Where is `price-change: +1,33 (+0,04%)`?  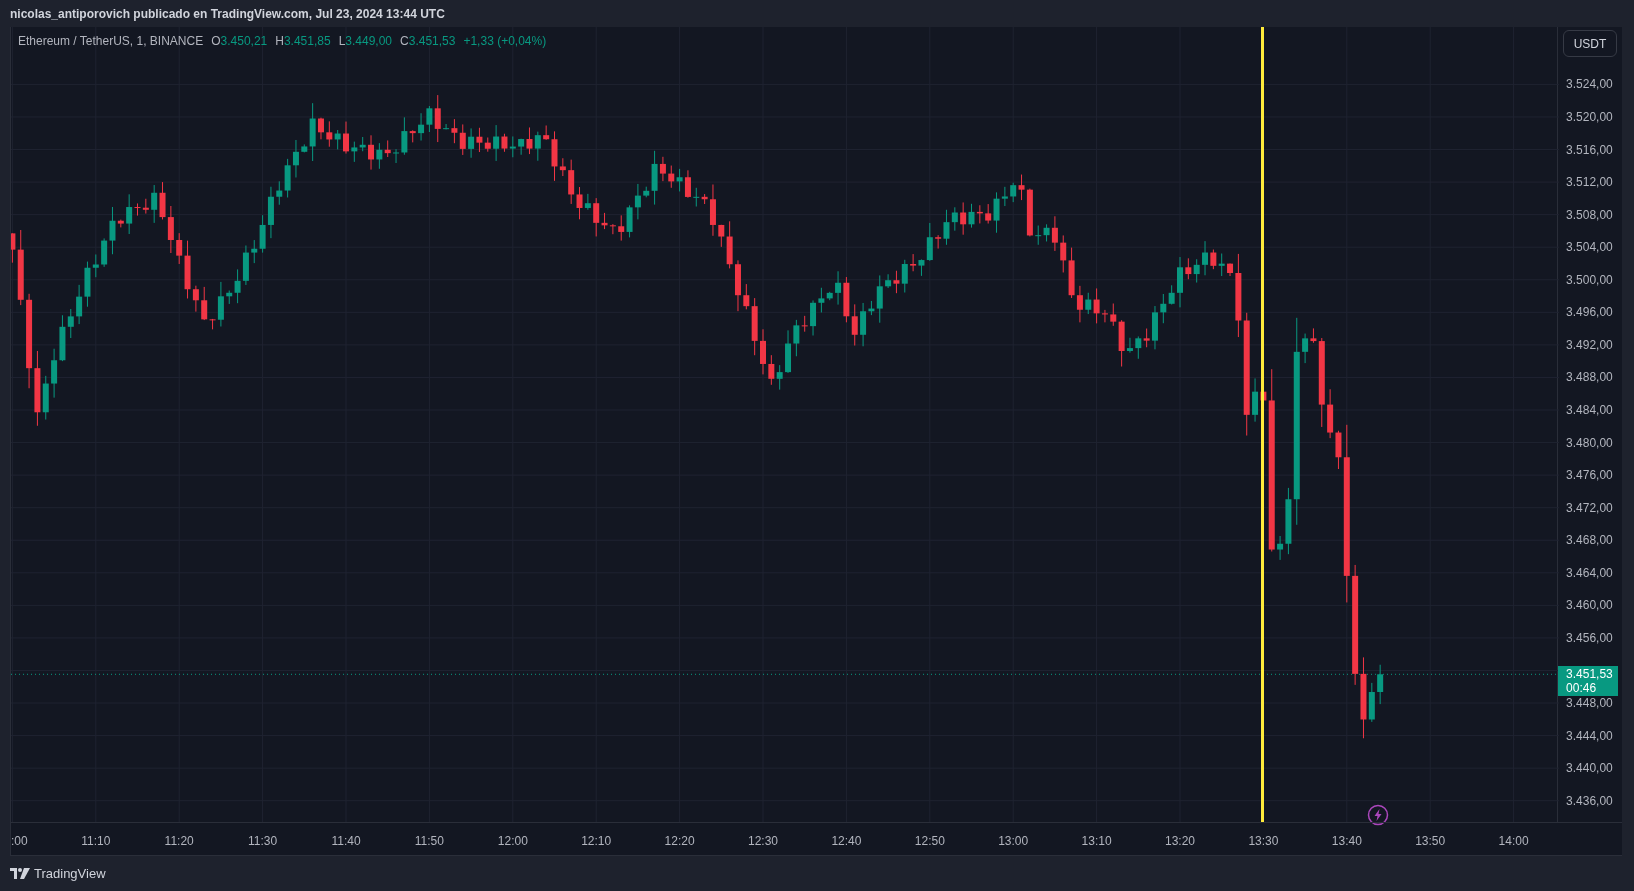 price-change: +1,33 (+0,04%) is located at coordinates (505, 41).